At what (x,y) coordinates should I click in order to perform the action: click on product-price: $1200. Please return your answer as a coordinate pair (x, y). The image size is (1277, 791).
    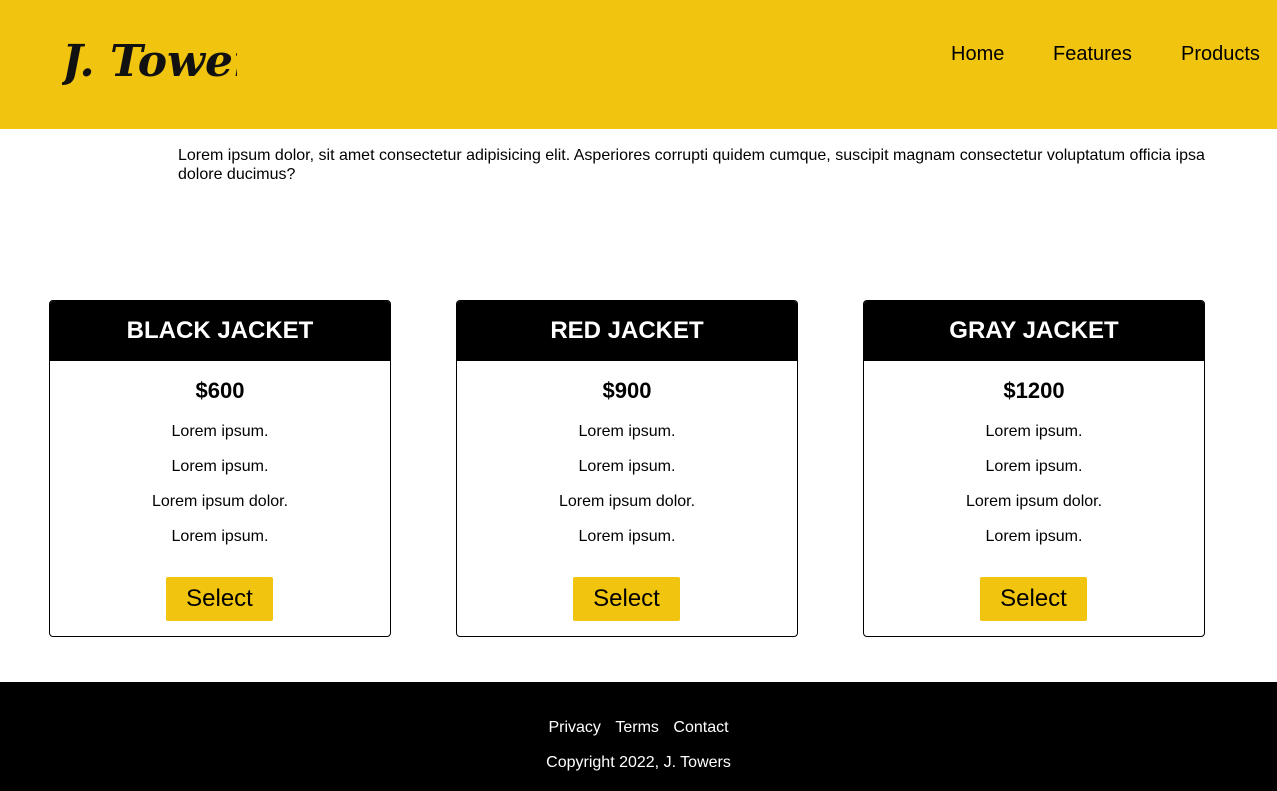
    Looking at the image, I should click on (1034, 390).